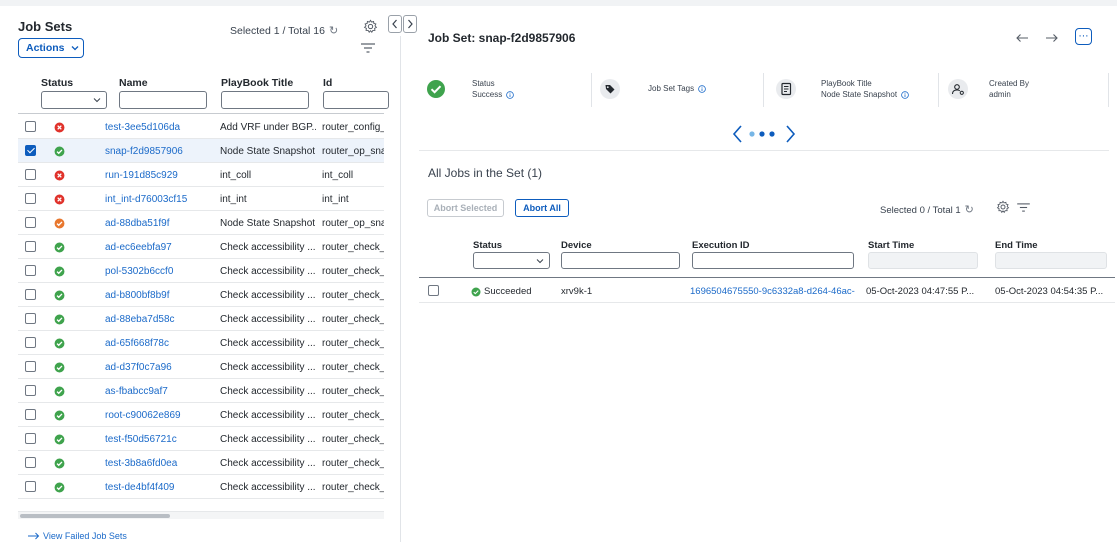  I want to click on column-header-id: Id, so click(327, 83).